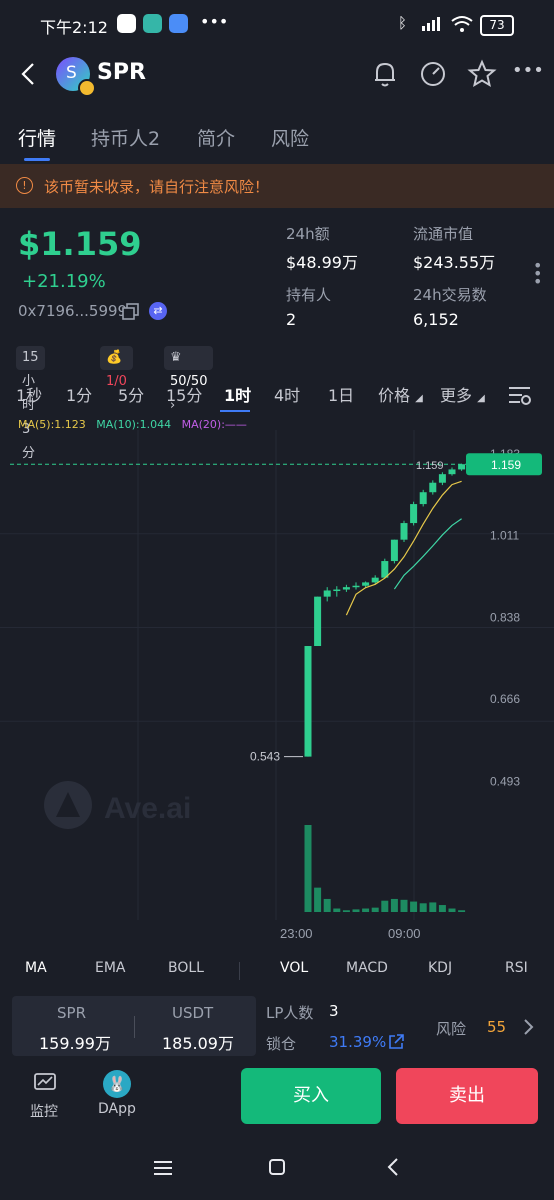  Describe the element at coordinates (516, 968) in the screenshot. I see `indicator-rsi: RSI` at that location.